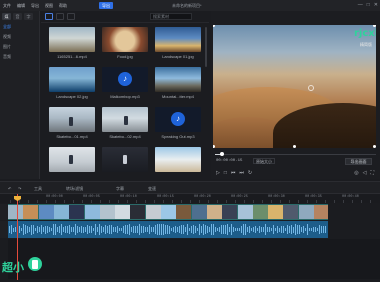 This screenshot has height=282, width=380. I want to click on tab-text: 字, so click(28, 16).